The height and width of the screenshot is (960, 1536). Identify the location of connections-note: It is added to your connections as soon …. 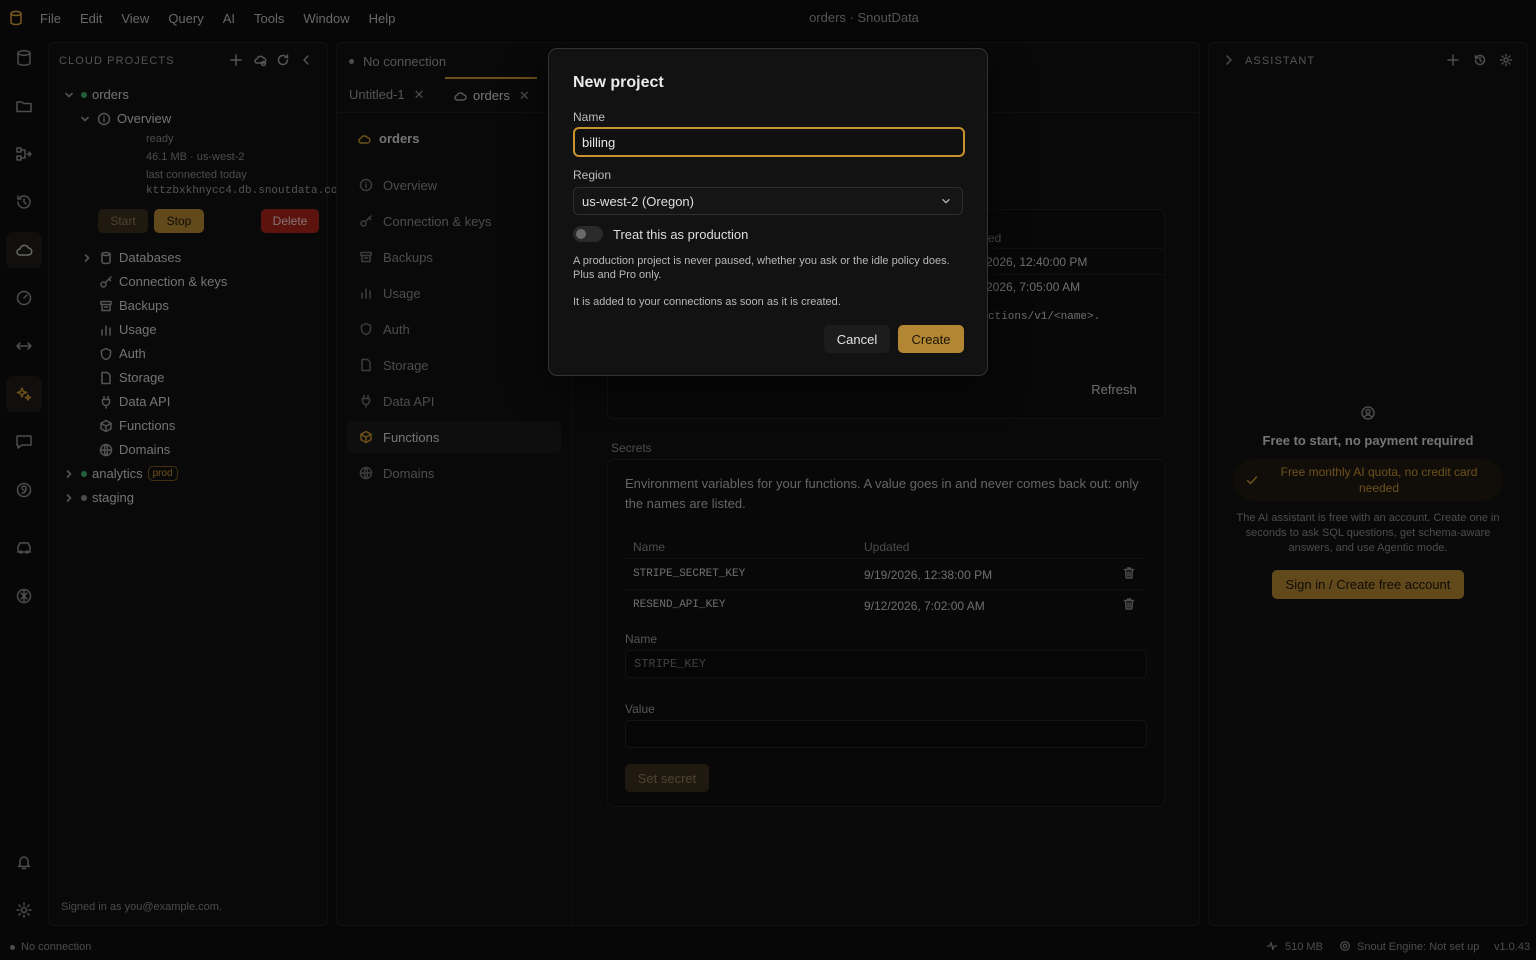
(707, 302).